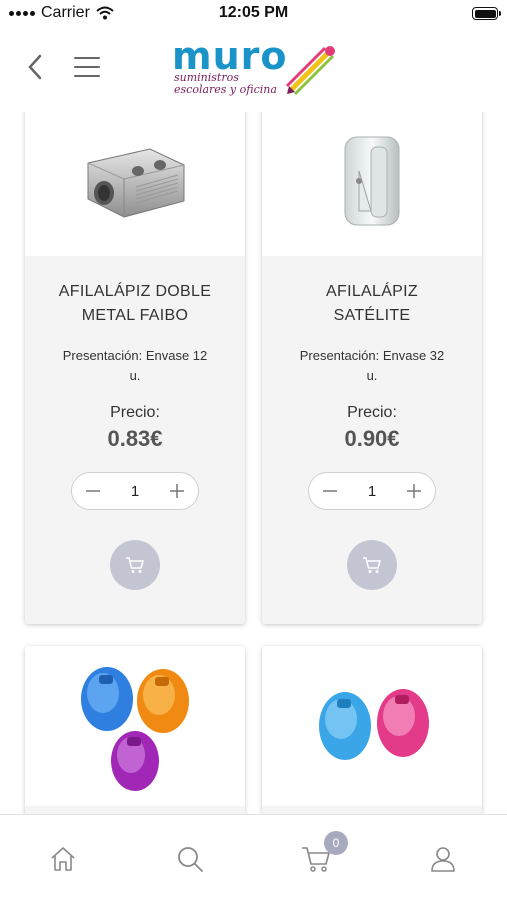  I want to click on double-sharpener-image, so click(136, 183).